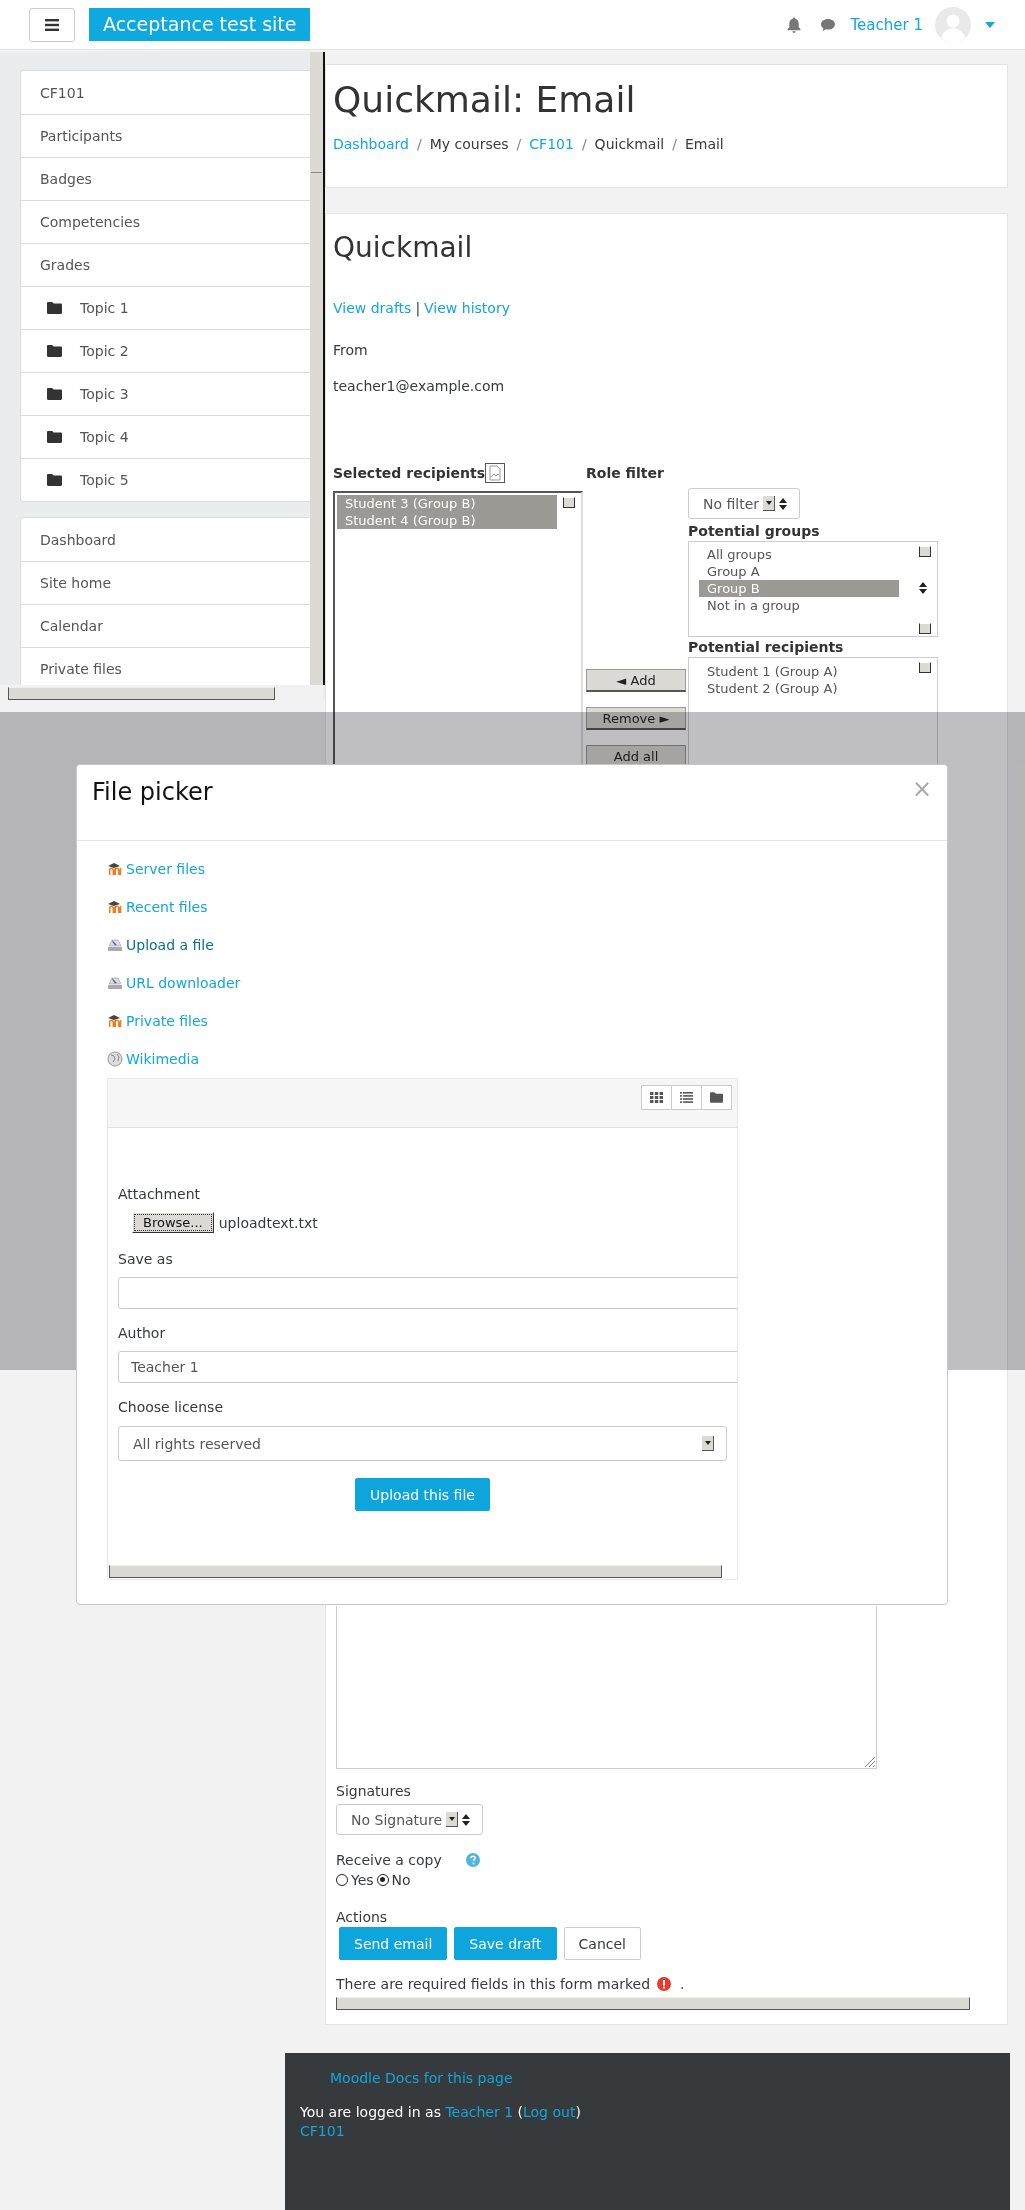  What do you see at coordinates (142, 1333) in the screenshot?
I see `author-label: Author` at bounding box center [142, 1333].